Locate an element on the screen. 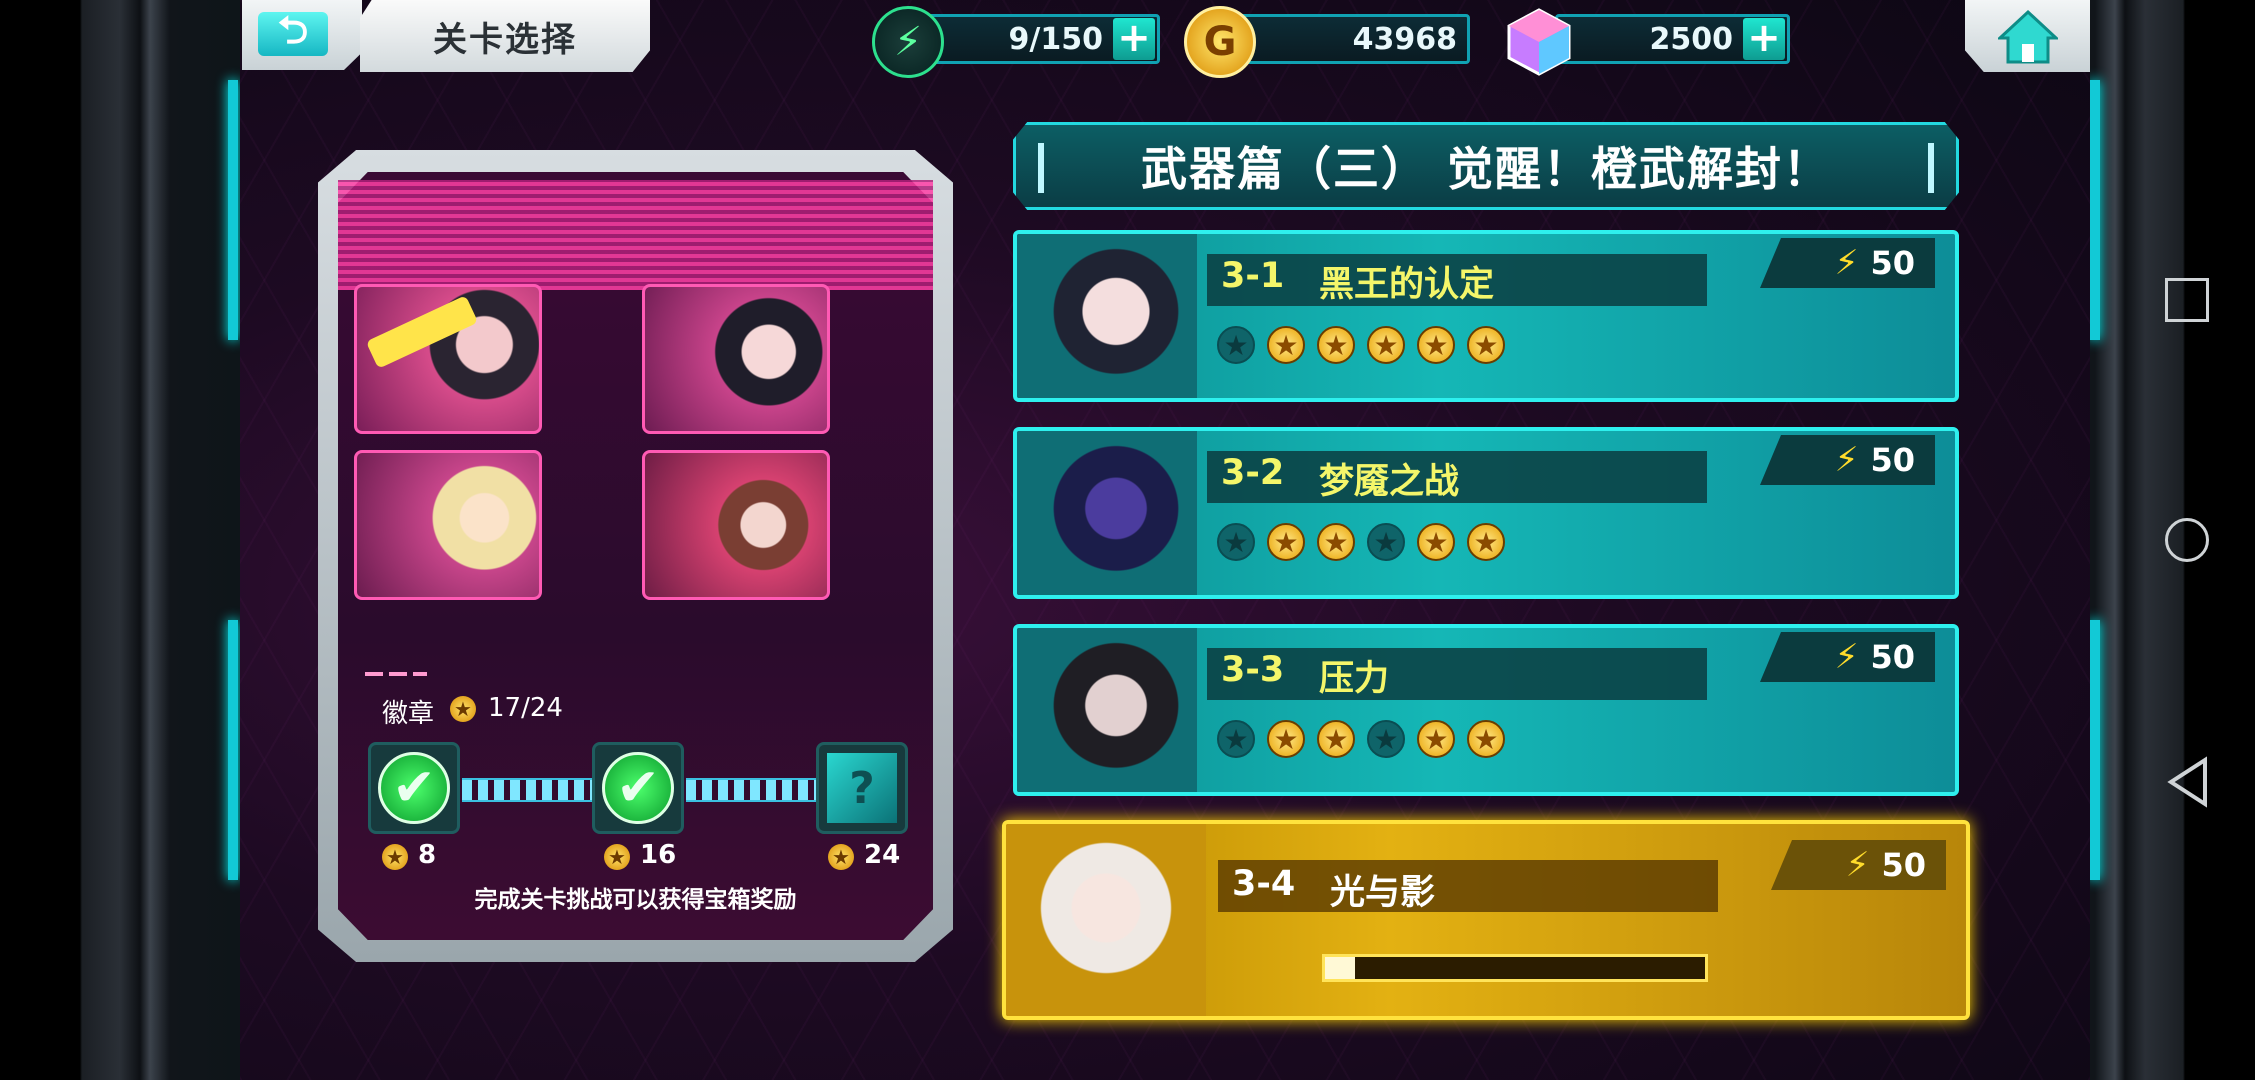 This screenshot has width=2255, height=1080. back-arrow-icon: ⮌ is located at coordinates (293, 32).